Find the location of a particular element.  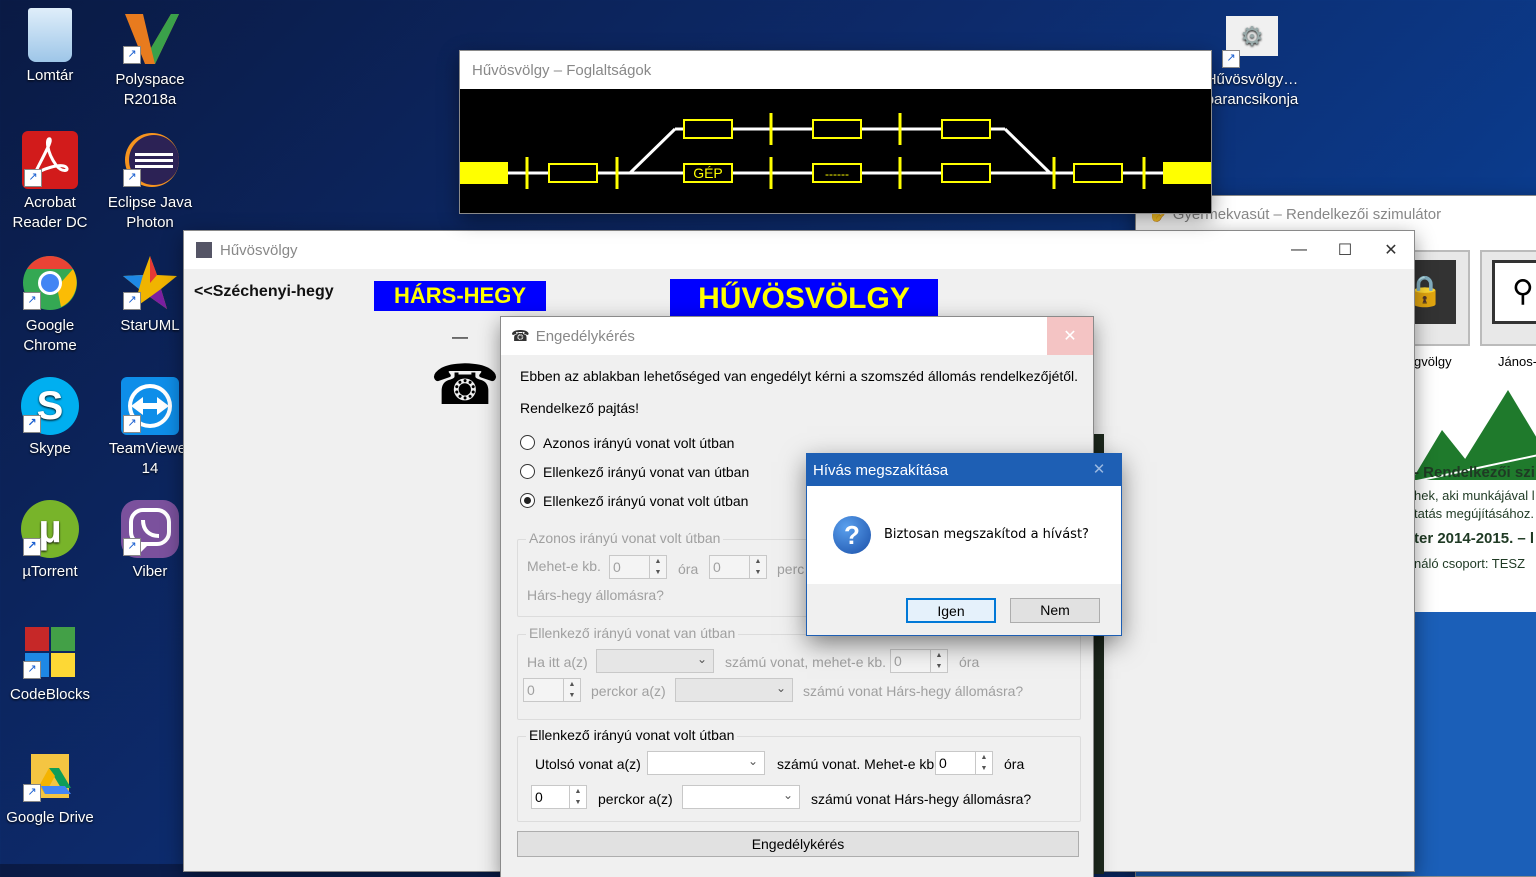

radio-label-opposite-was-on-way: Ellenkező irányú vonat volt útban is located at coordinates (645, 501).